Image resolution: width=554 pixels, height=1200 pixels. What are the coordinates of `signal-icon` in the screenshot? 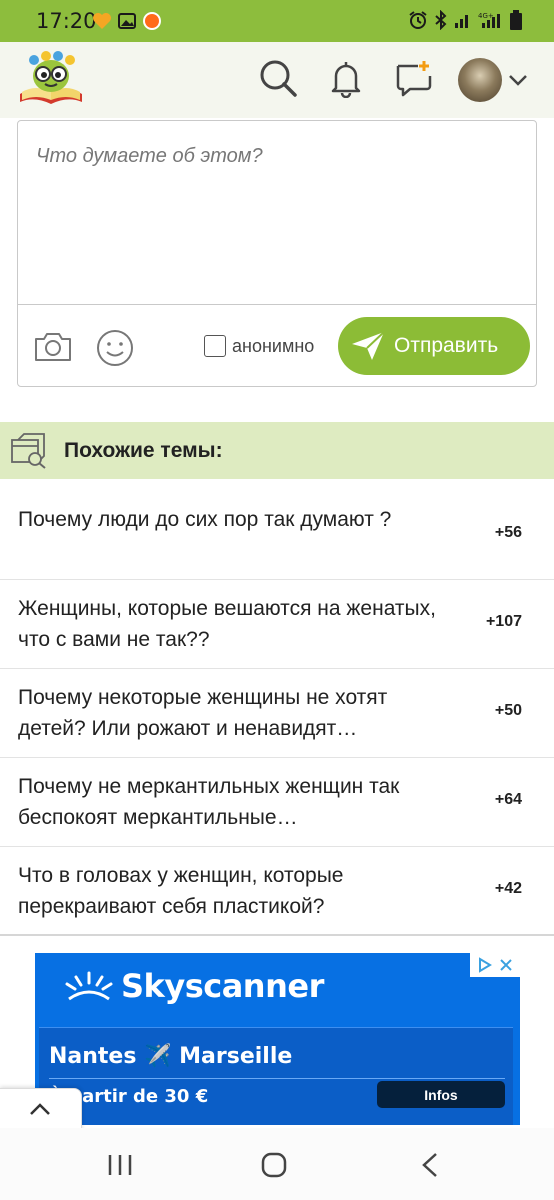 It's located at (461, 21).